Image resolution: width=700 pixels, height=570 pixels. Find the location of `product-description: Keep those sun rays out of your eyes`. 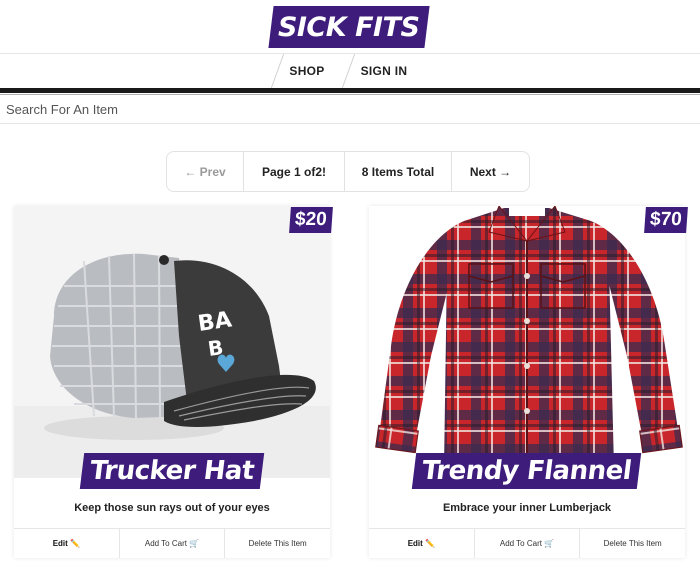

product-description: Keep those sun rays out of your eyes is located at coordinates (172, 508).